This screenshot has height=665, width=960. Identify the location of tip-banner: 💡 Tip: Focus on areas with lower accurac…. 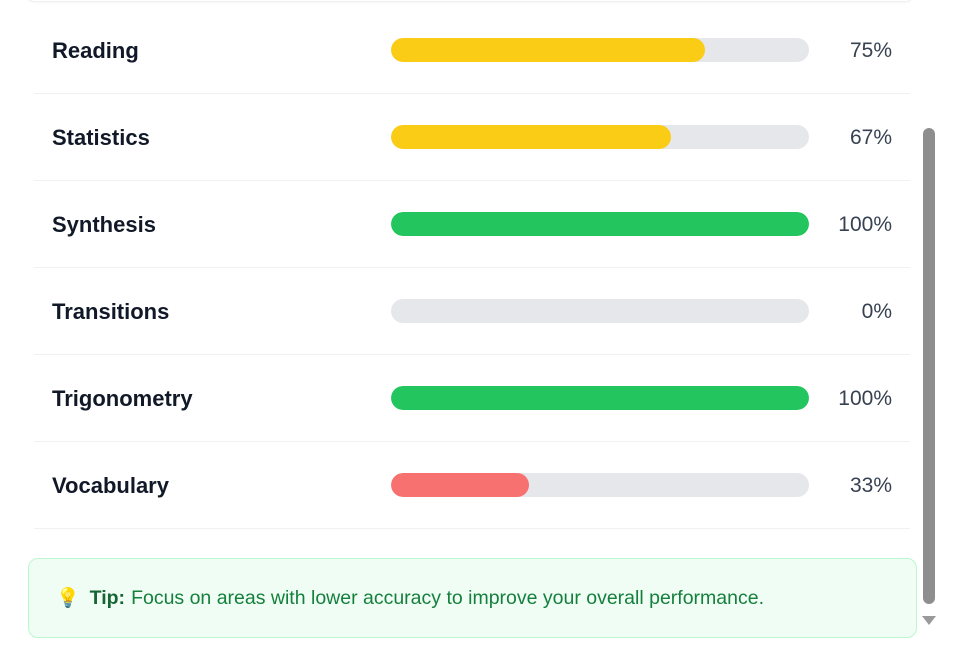
(472, 598).